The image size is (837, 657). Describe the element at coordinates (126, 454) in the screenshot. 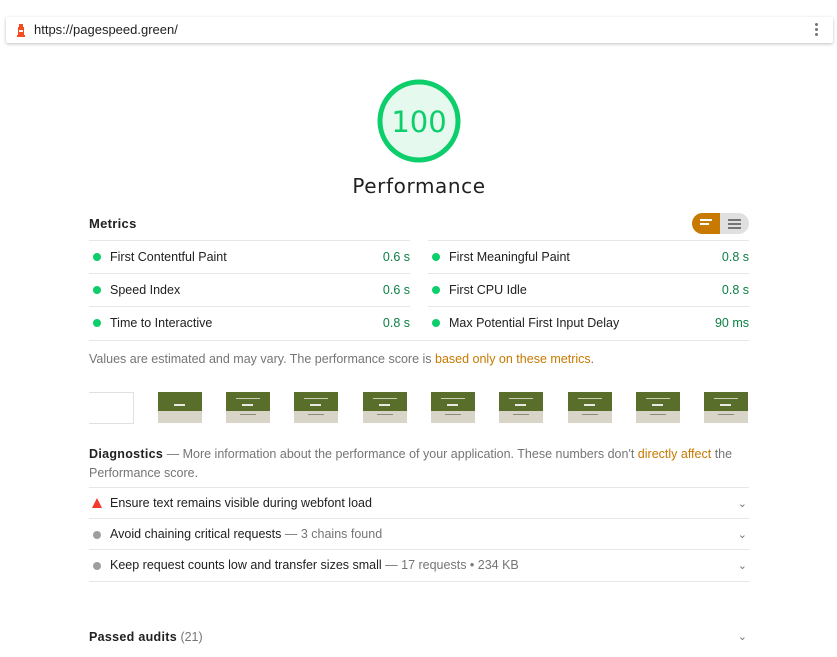

I see `diagnostics-title: Diagnostics` at that location.